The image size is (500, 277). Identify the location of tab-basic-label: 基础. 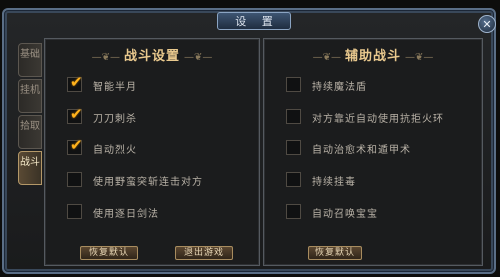
(30, 54).